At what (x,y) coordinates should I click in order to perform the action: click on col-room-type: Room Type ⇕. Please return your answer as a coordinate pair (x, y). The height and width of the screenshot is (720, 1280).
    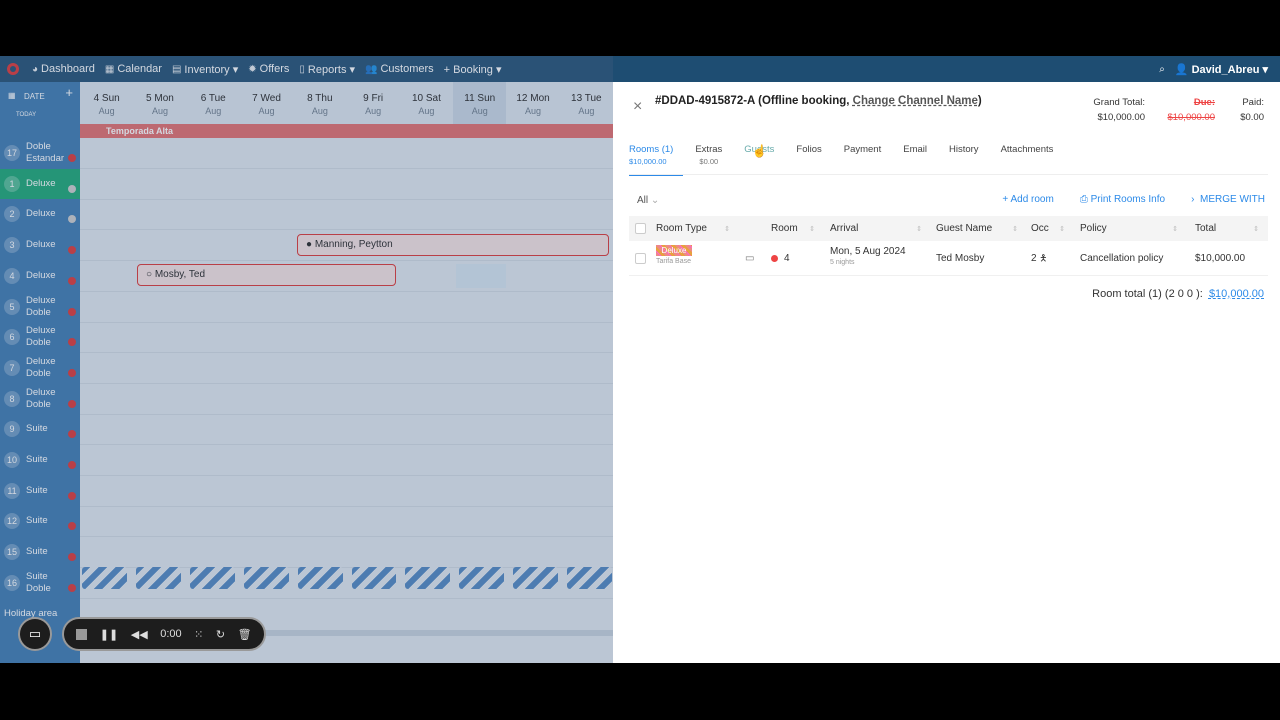
    Looking at the image, I should click on (696, 228).